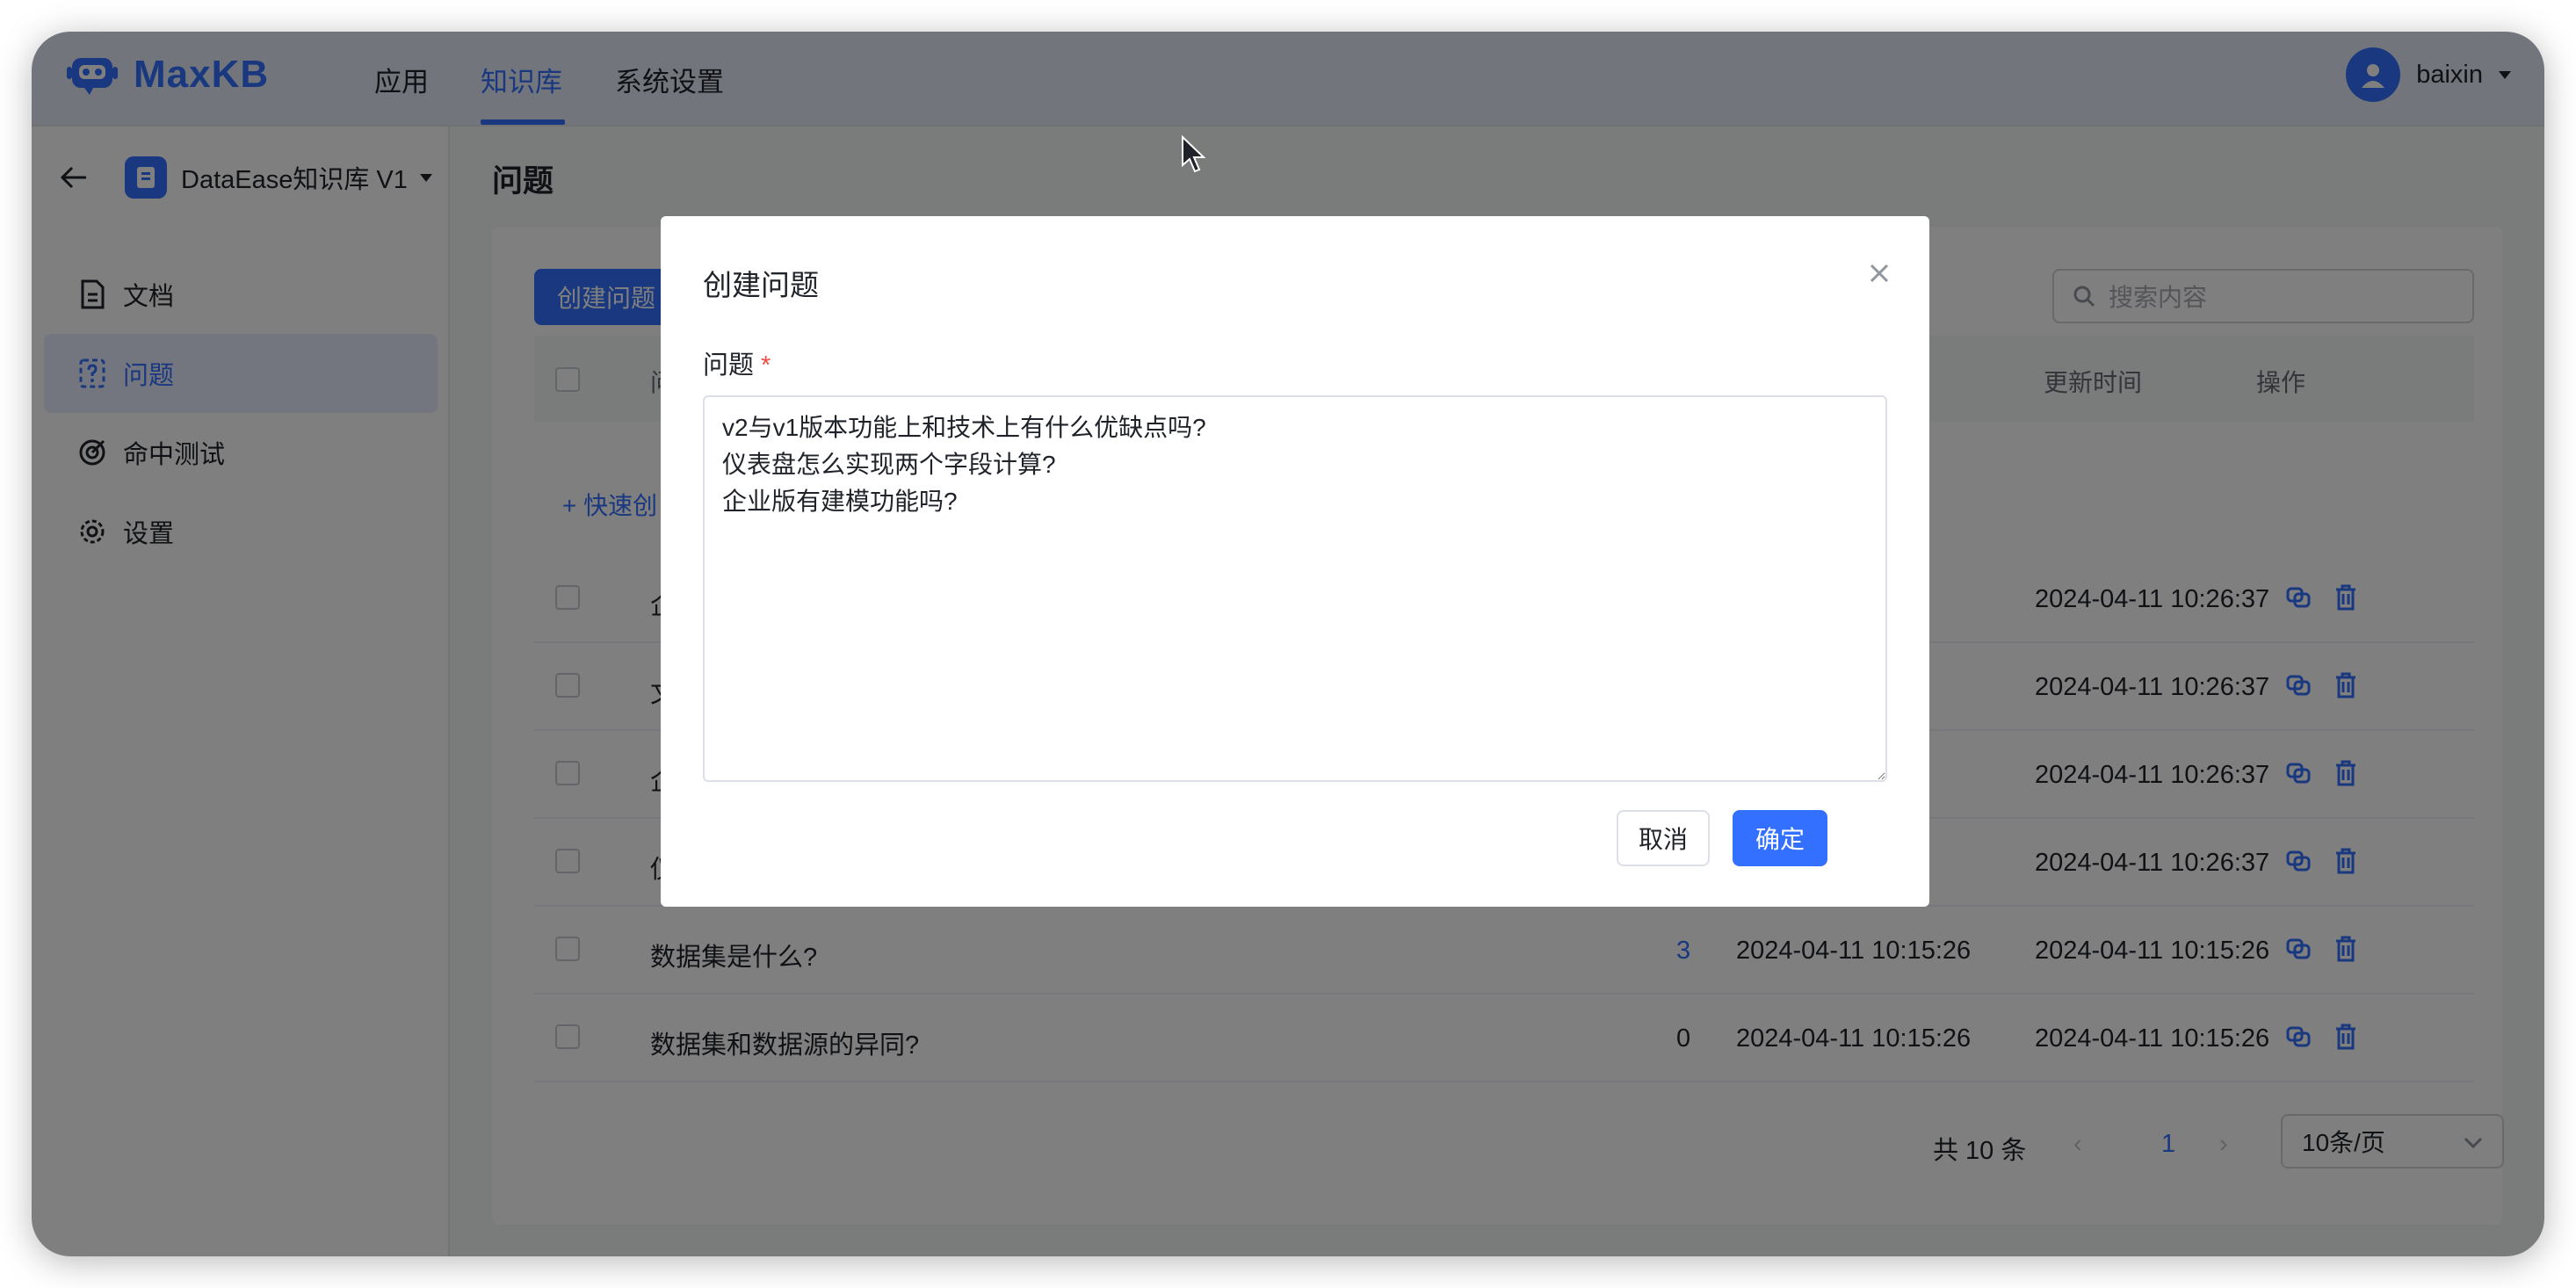  I want to click on question-label-text: 问题, so click(729, 365).